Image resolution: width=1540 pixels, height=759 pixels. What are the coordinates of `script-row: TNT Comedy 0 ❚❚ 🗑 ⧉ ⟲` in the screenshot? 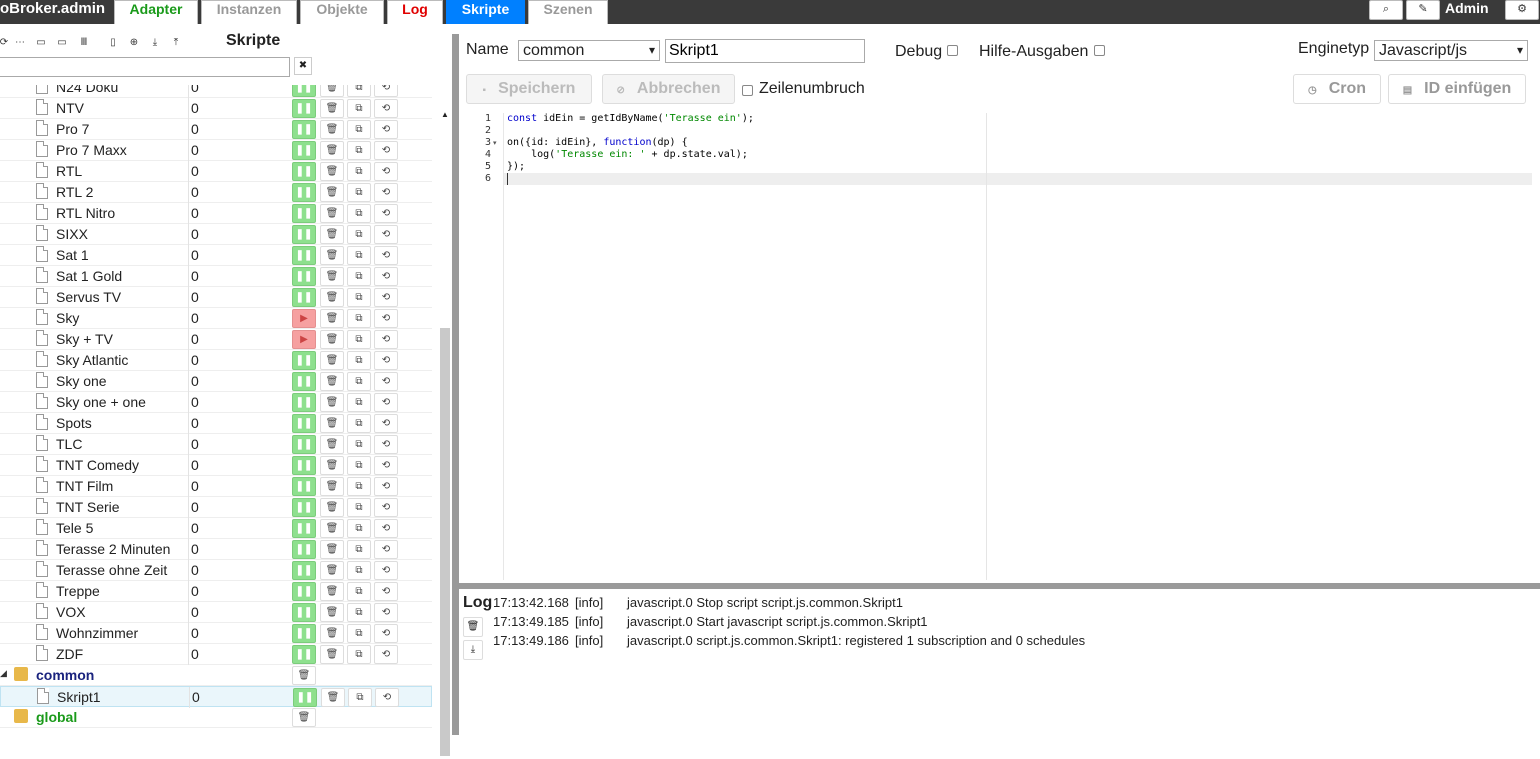 It's located at (216, 465).